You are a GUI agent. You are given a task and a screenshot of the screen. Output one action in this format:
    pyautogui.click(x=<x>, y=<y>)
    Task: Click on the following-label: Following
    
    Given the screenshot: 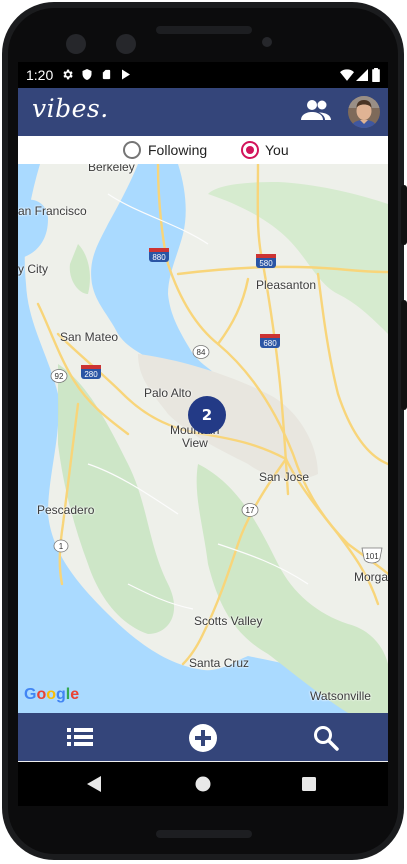 What is the action you would take?
    pyautogui.click(x=177, y=150)
    